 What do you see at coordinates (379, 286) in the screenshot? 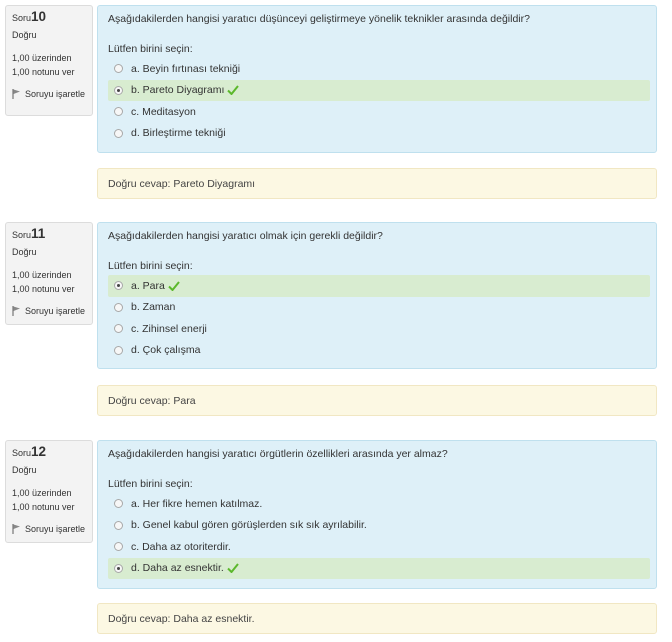
I see `answer-option-selected: a. Para` at bounding box center [379, 286].